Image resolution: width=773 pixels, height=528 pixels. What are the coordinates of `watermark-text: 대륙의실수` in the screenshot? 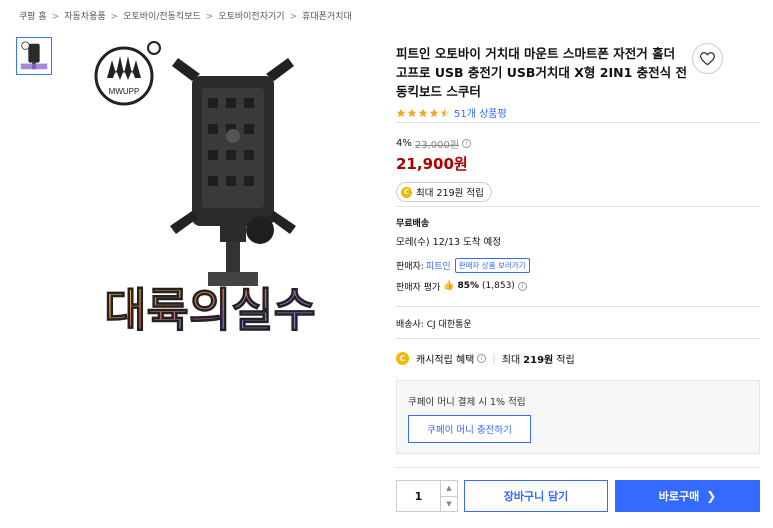 It's located at (210, 310).